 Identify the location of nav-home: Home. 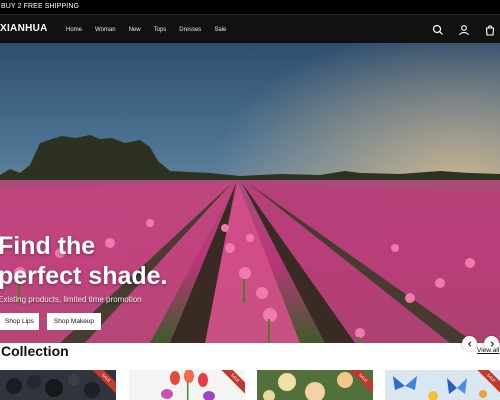
(74, 30).